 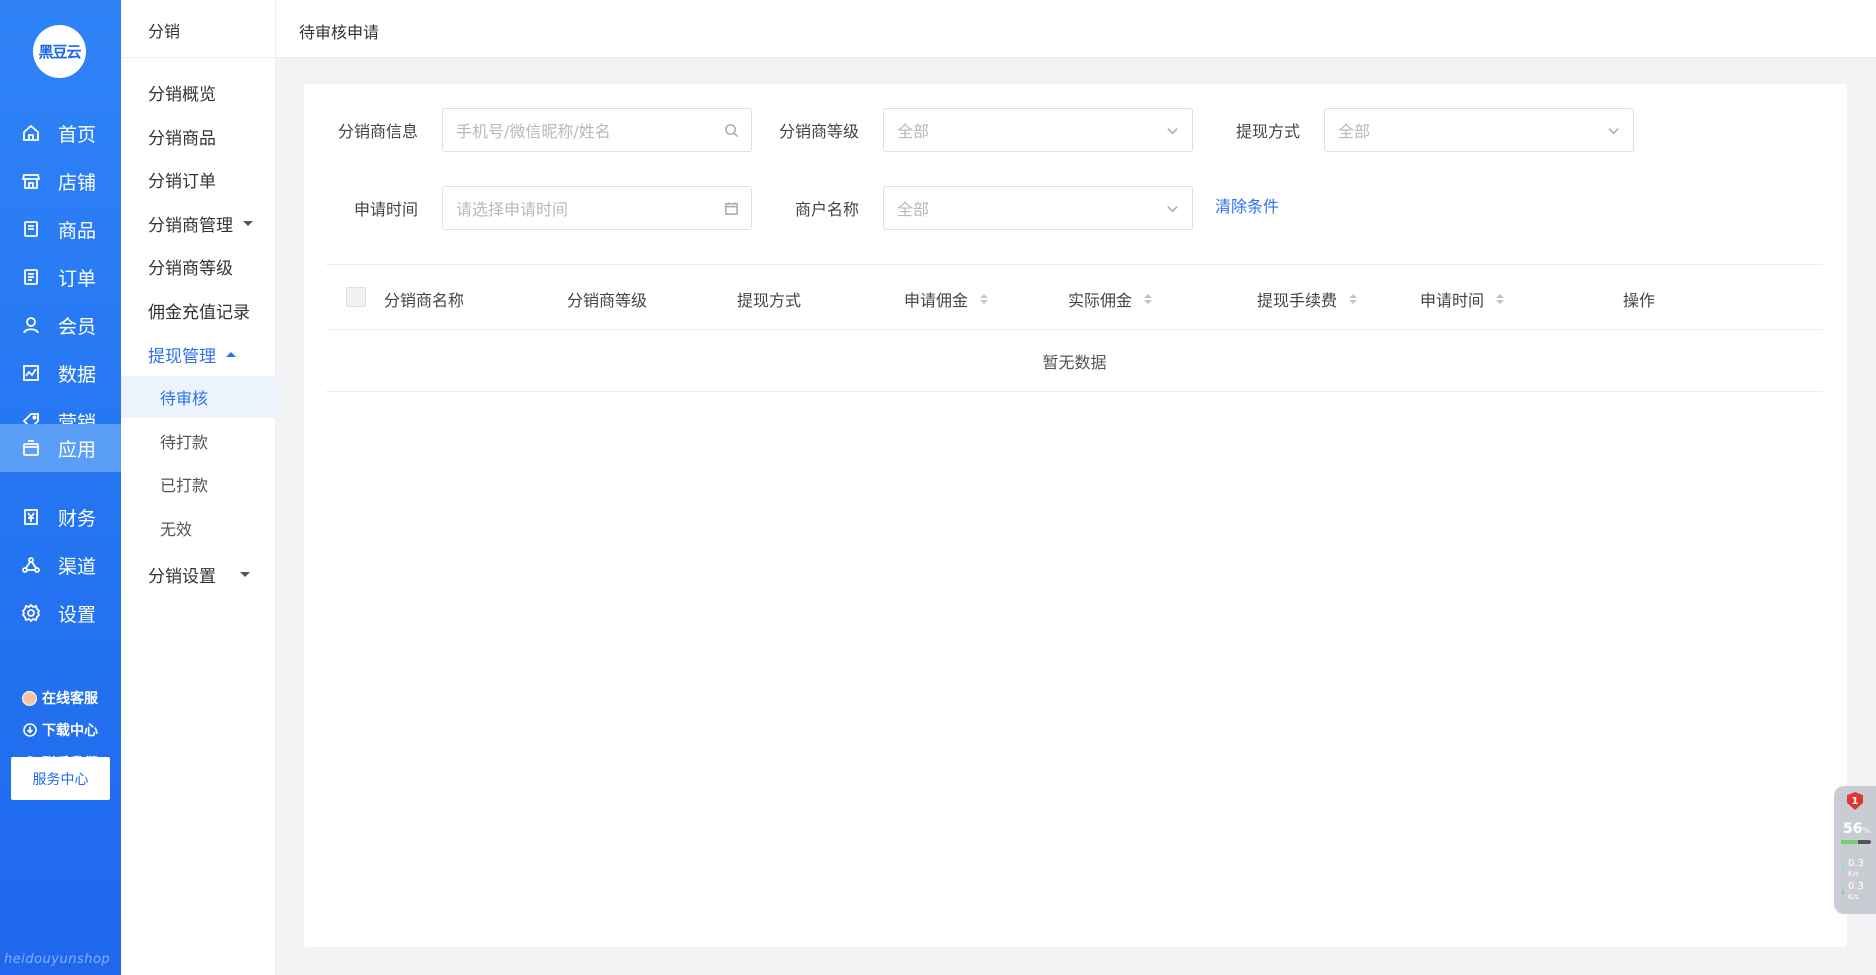 What do you see at coordinates (198, 57) in the screenshot?
I see `subnav-divider` at bounding box center [198, 57].